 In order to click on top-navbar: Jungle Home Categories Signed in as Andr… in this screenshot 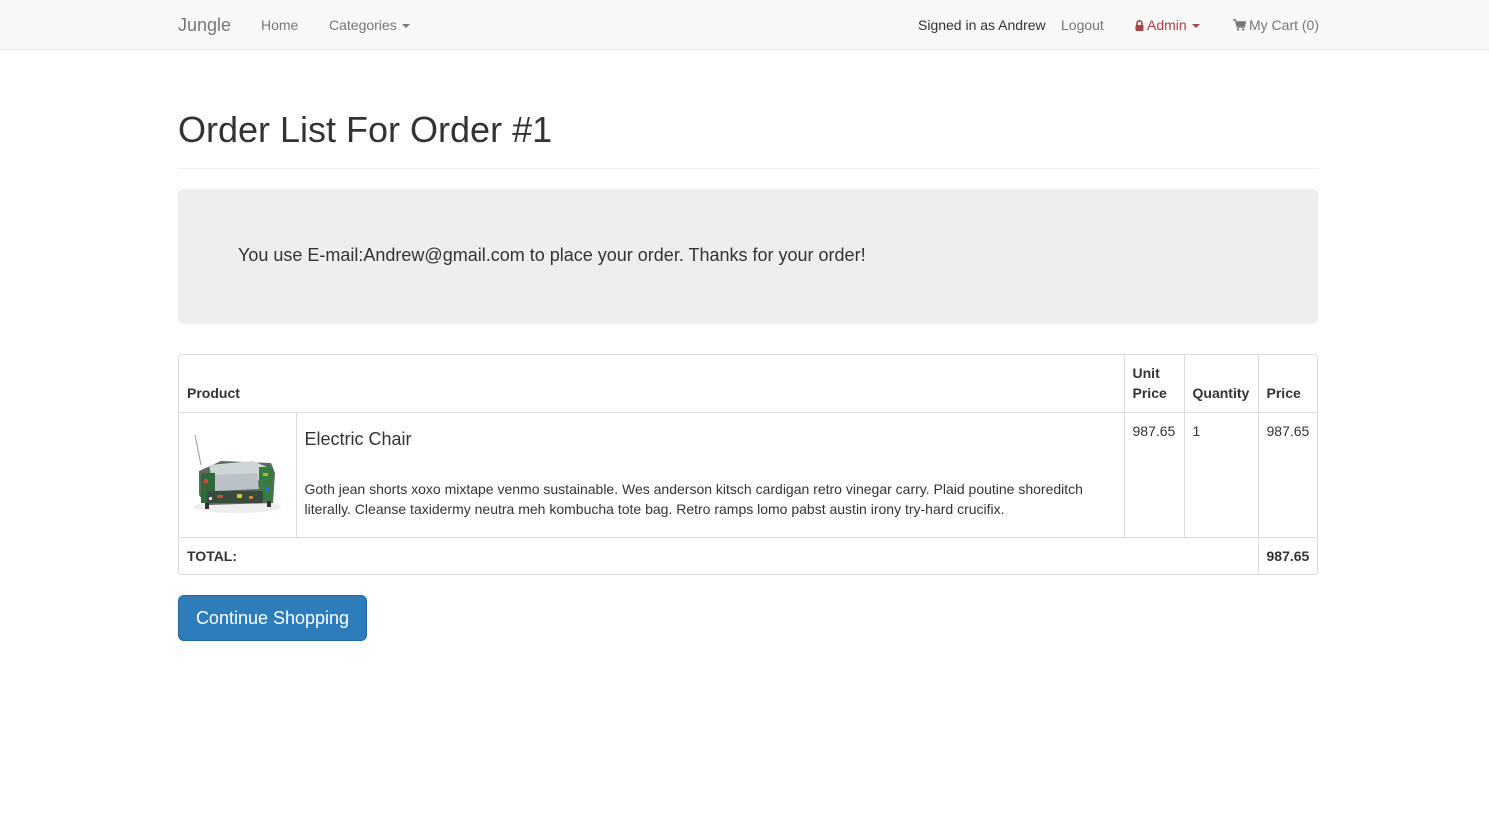, I will do `click(744, 25)`.